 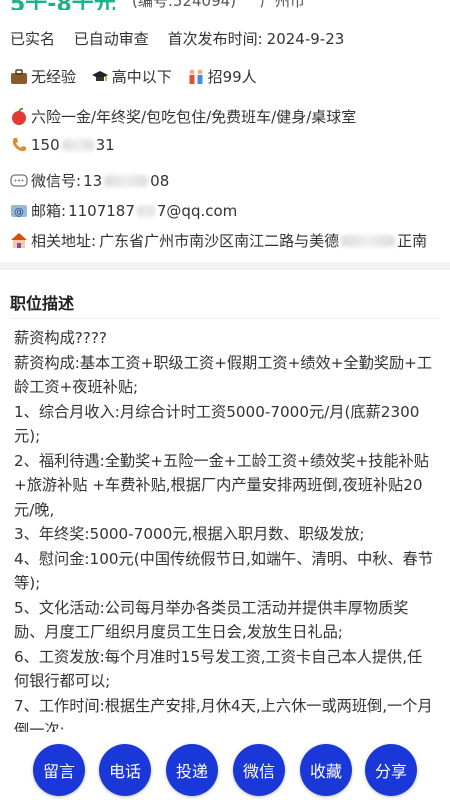 I want to click on benefits: 六险一金/年终奖/包吃包住/免费班车/健身/桌球室, so click(x=228, y=116).